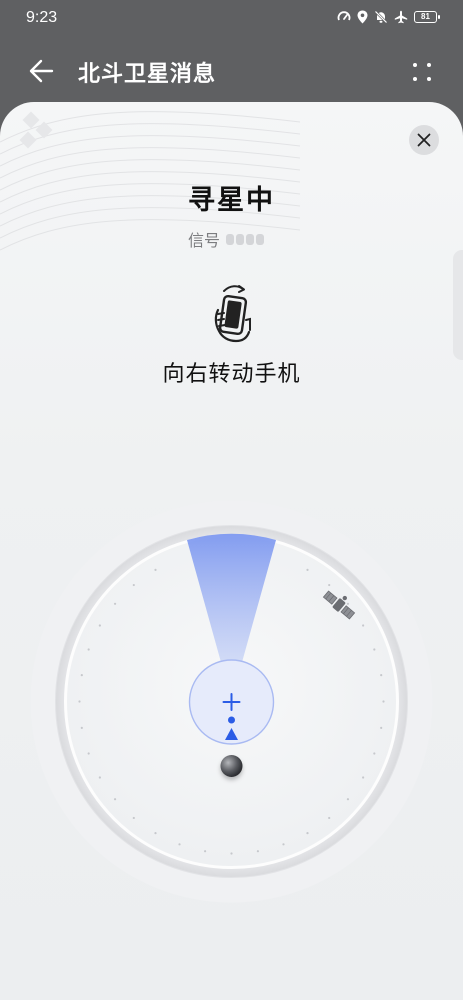 The image size is (463, 1000). What do you see at coordinates (232, 314) in the screenshot?
I see `rotate-phone-icon` at bounding box center [232, 314].